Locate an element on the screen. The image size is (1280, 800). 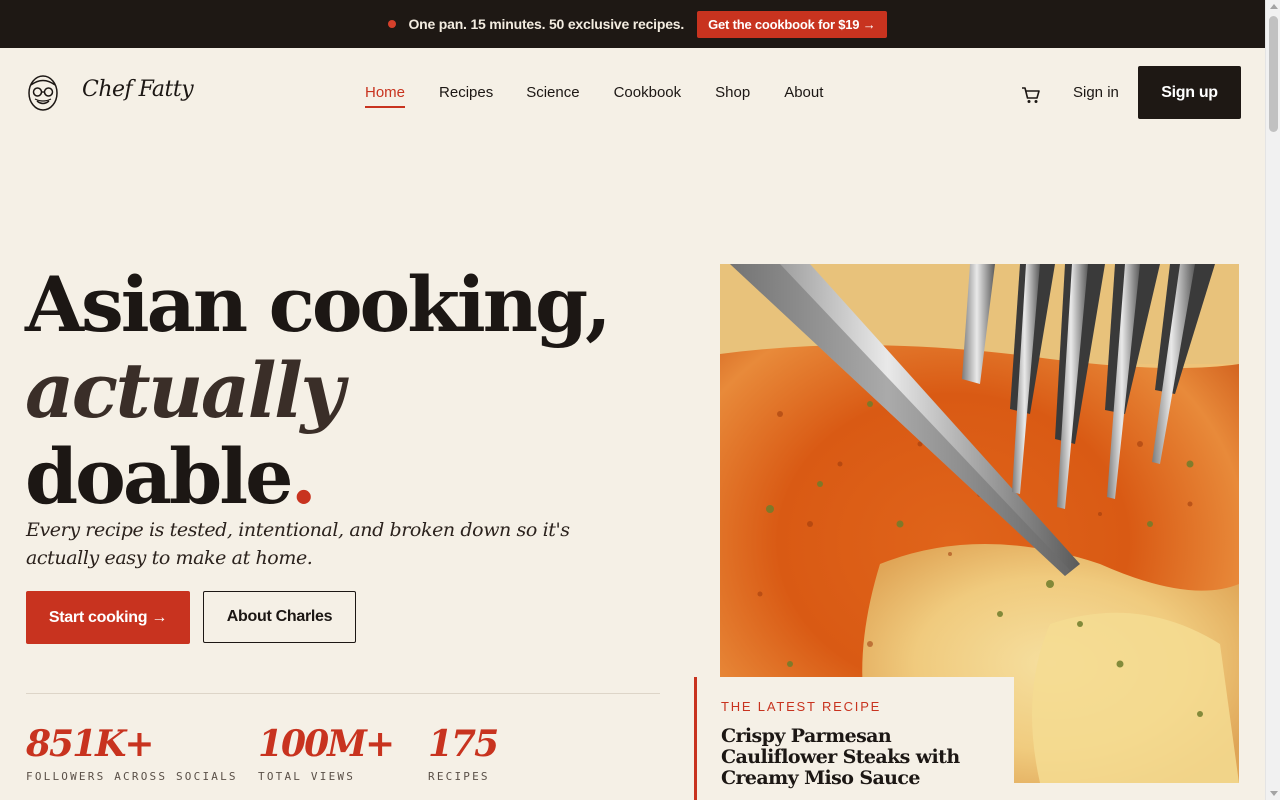
nav-item-cookbook: Cookbook is located at coordinates (648, 92).